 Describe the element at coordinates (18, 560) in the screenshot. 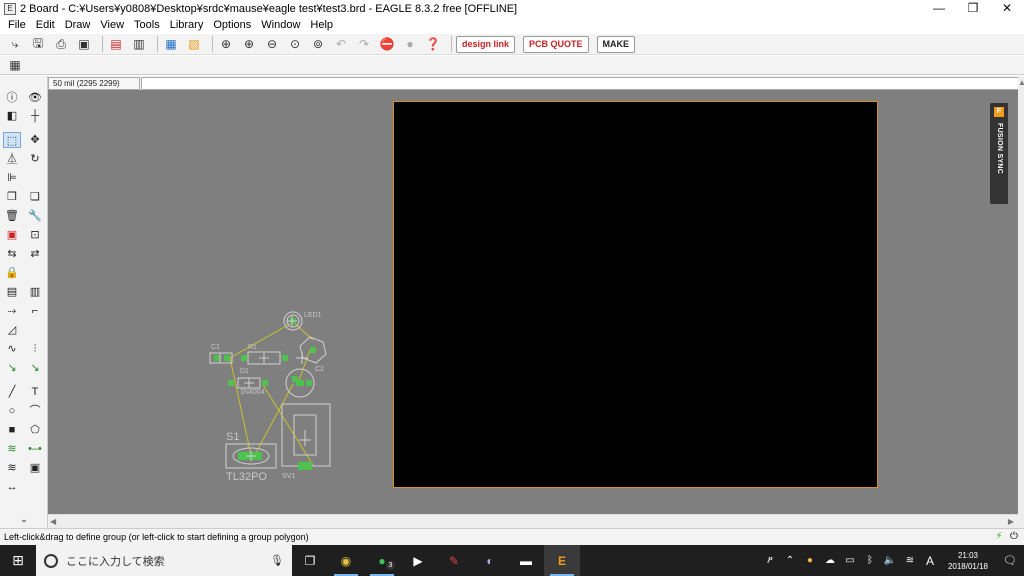

I see `windows-start-icon: ⊞` at that location.